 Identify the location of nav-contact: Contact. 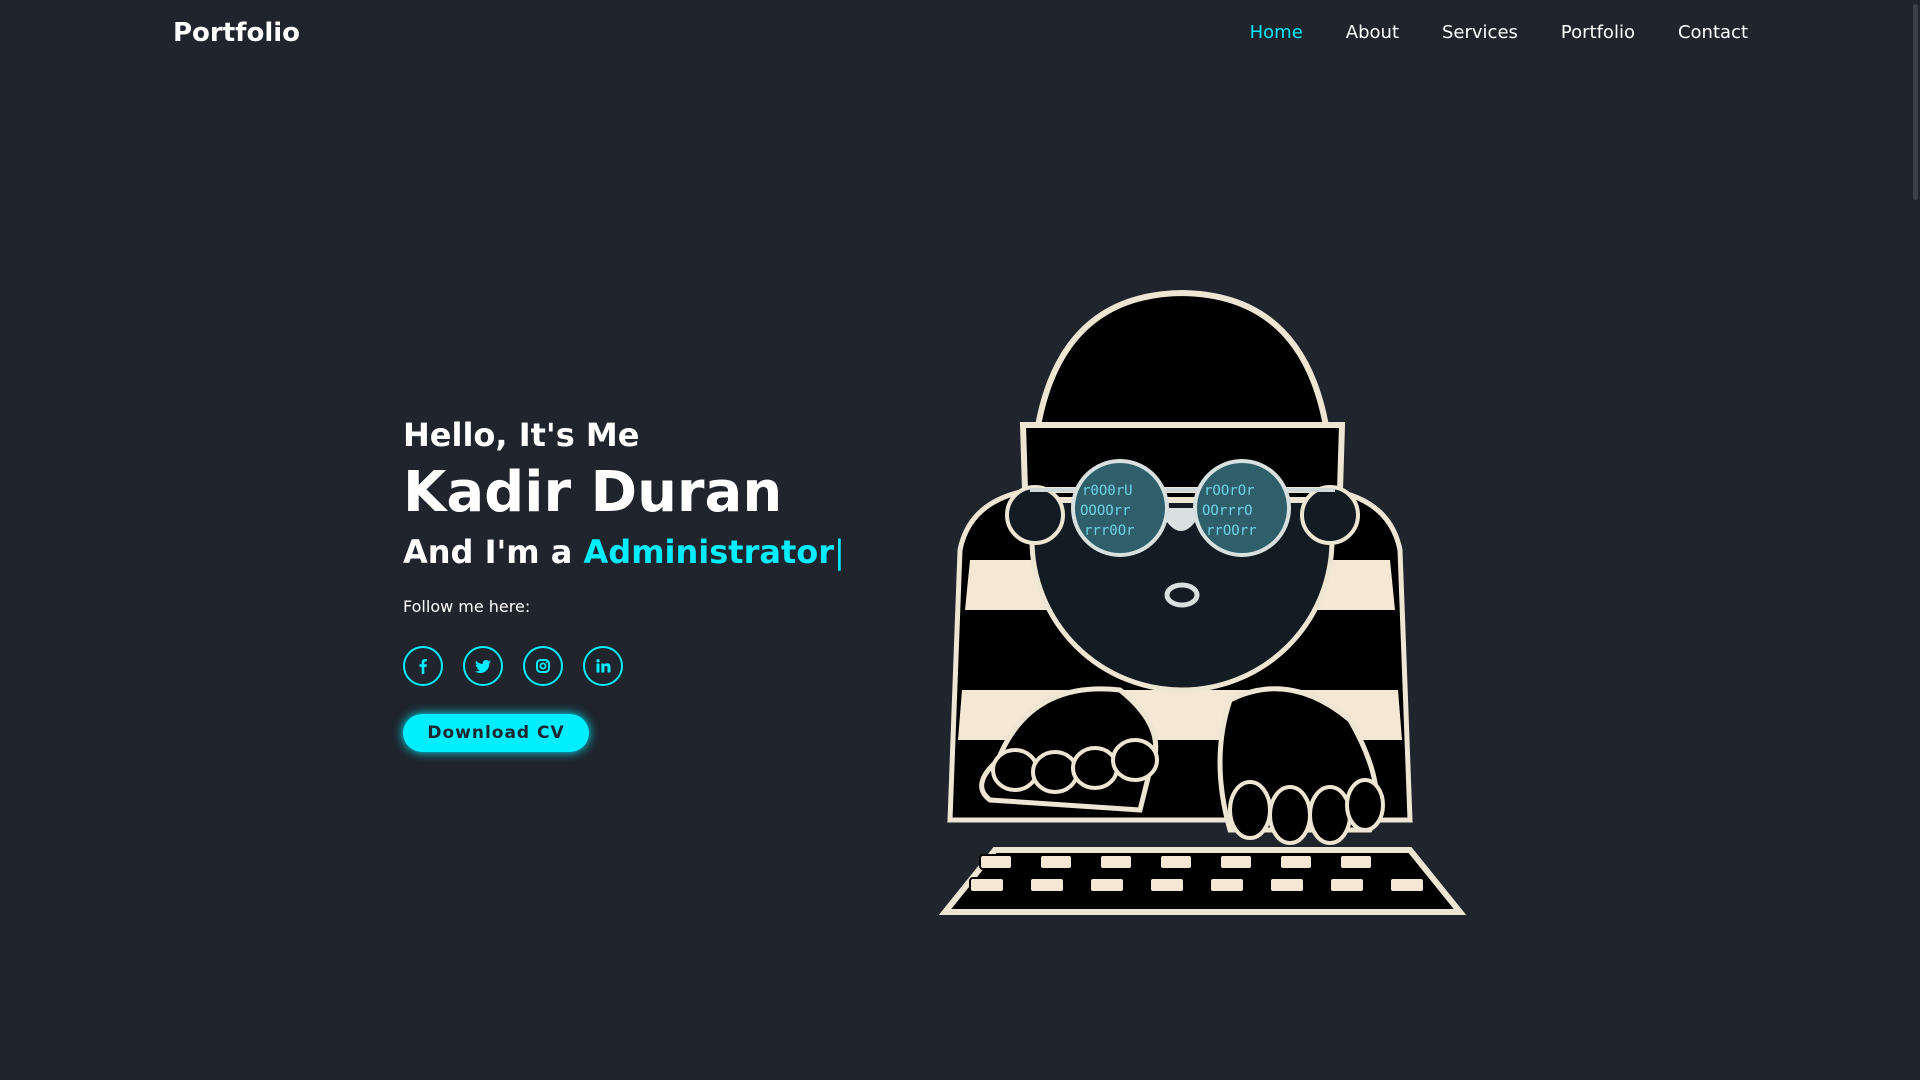
(1713, 32).